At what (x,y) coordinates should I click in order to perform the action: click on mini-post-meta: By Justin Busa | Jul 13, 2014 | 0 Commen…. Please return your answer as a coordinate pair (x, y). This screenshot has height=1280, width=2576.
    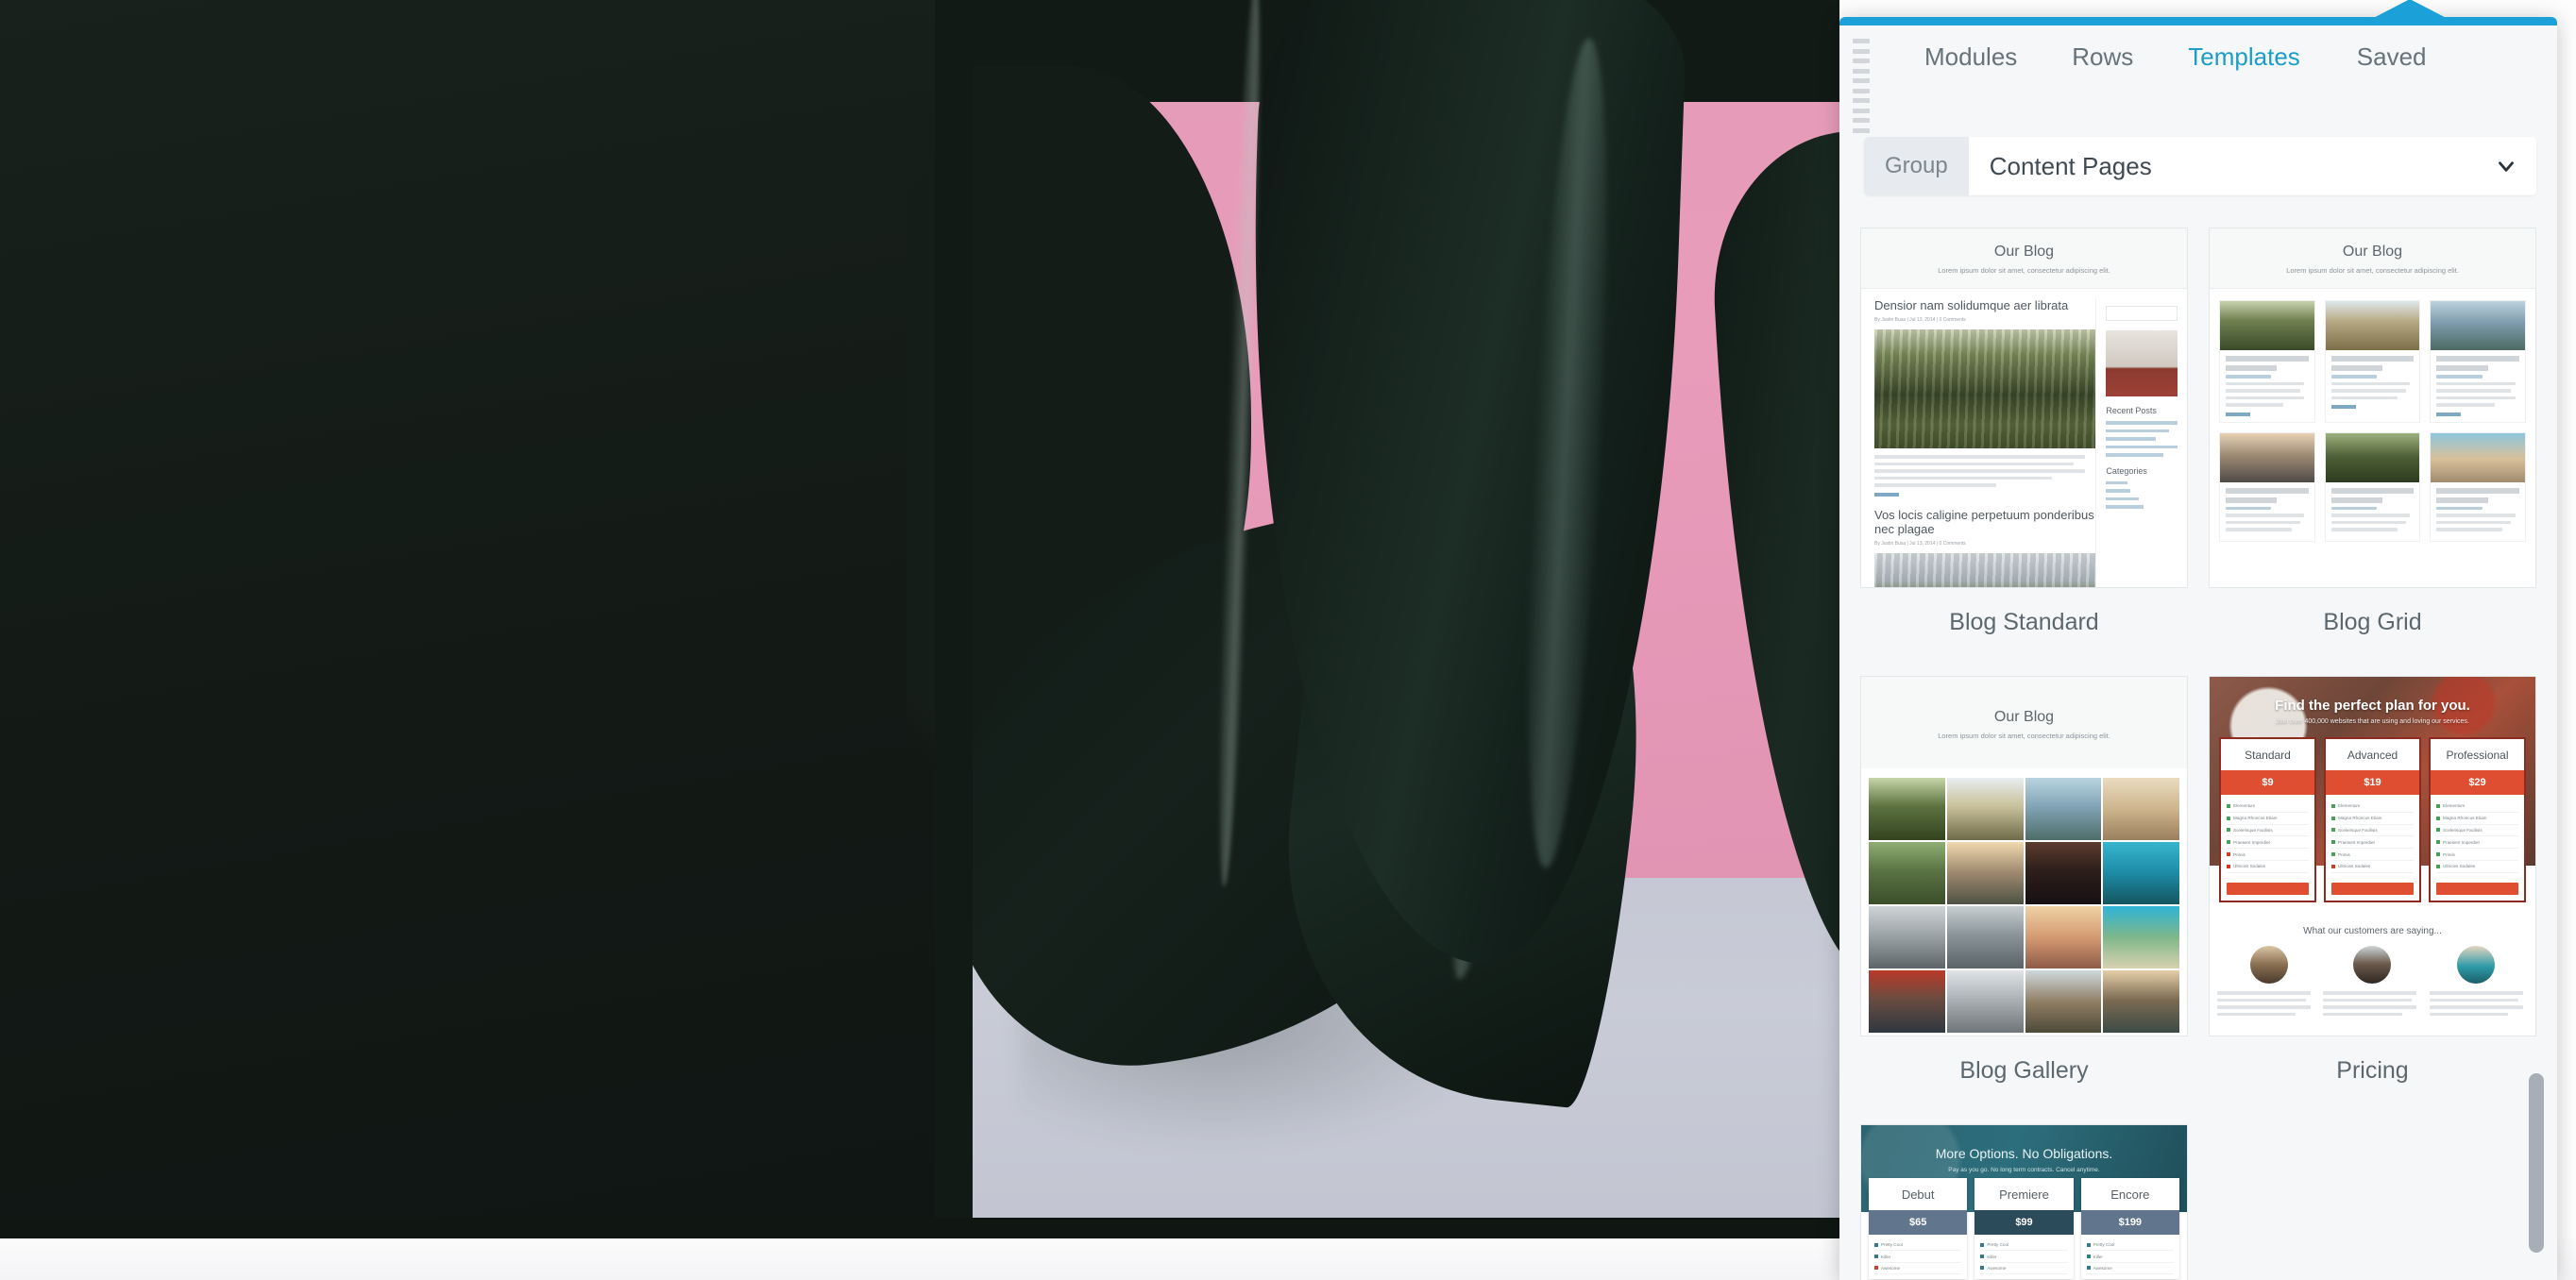
    Looking at the image, I should click on (1920, 320).